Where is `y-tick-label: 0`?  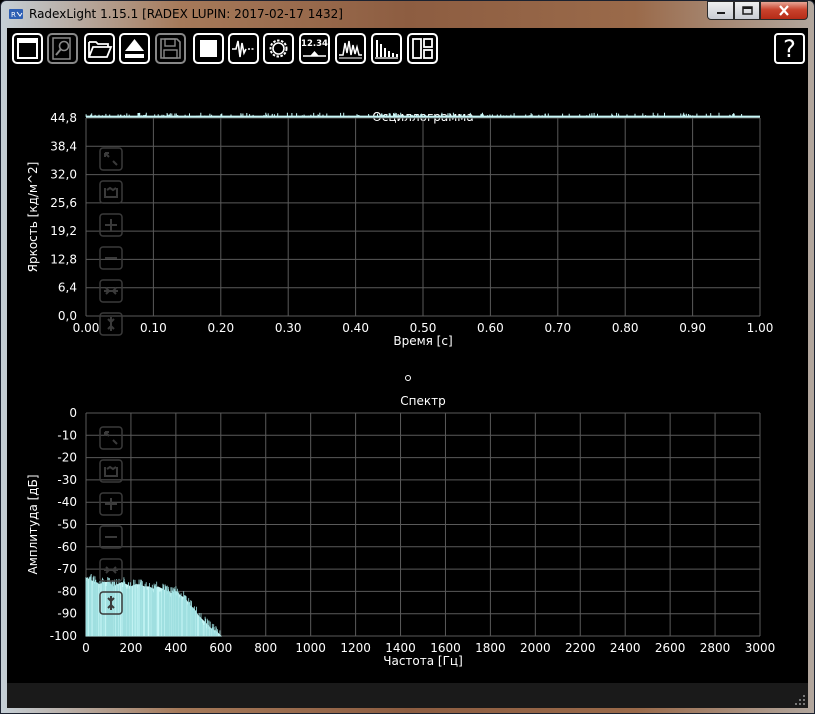 y-tick-label: 0 is located at coordinates (73, 413).